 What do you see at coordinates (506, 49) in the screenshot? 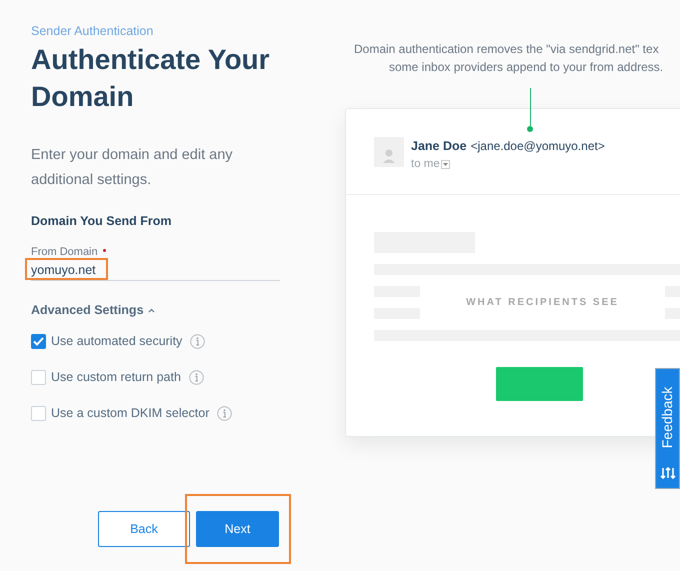
I see `info-text: Domain authentication removes the "via sendgrid.net" tex` at bounding box center [506, 49].